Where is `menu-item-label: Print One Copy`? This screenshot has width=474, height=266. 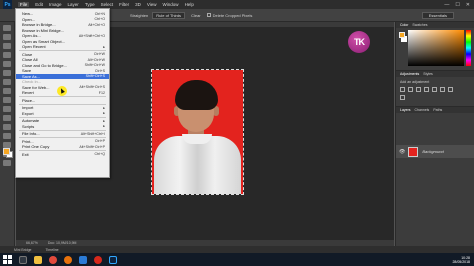
menu-item-label: Print One Copy is located at coordinates (36, 147).